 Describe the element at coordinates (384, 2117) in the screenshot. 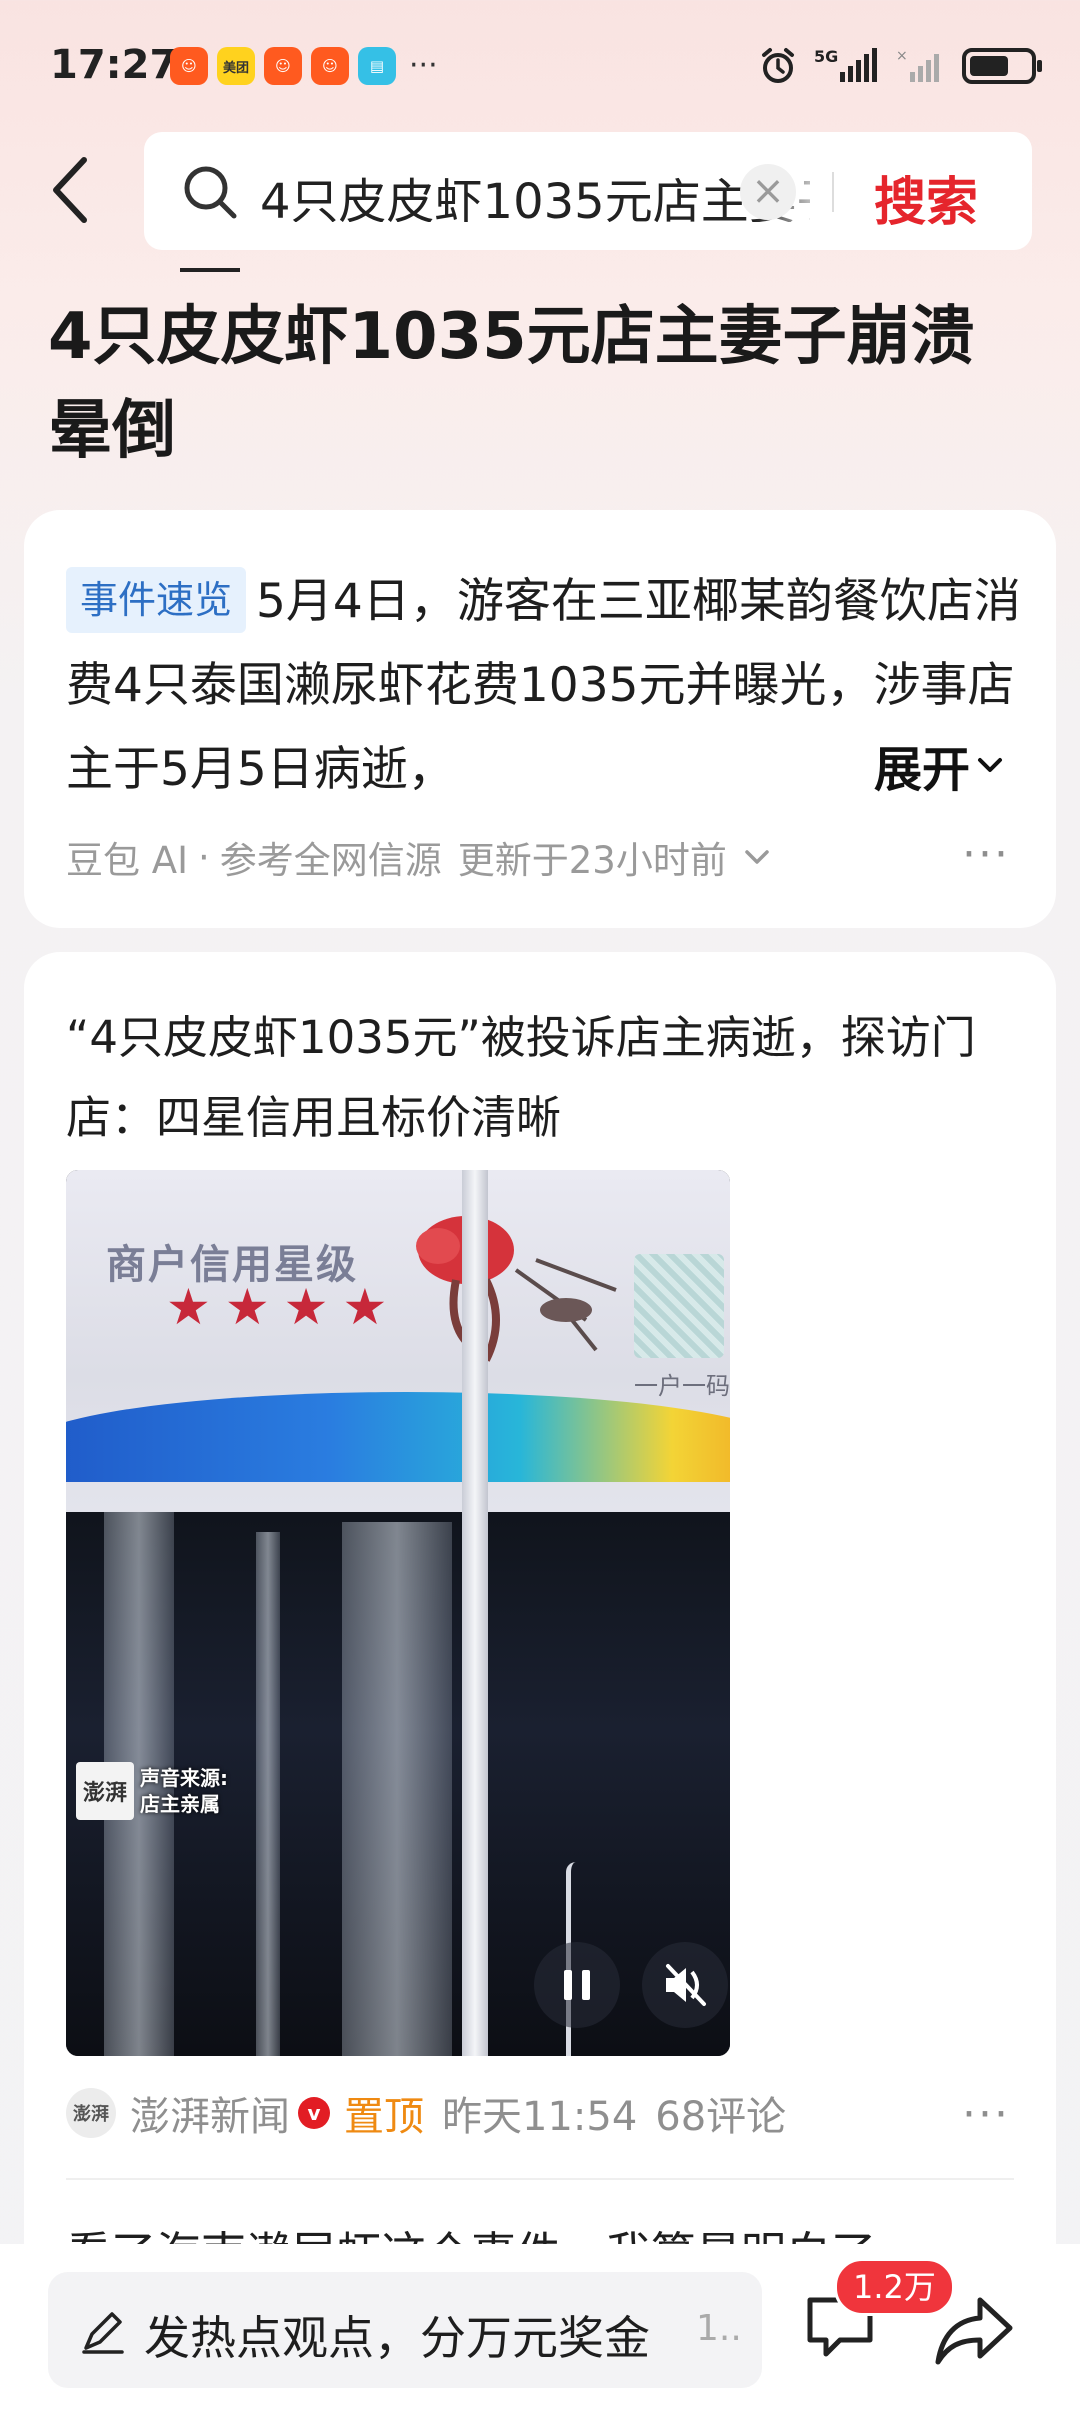

I see `pinned-badge: 置顶` at that location.